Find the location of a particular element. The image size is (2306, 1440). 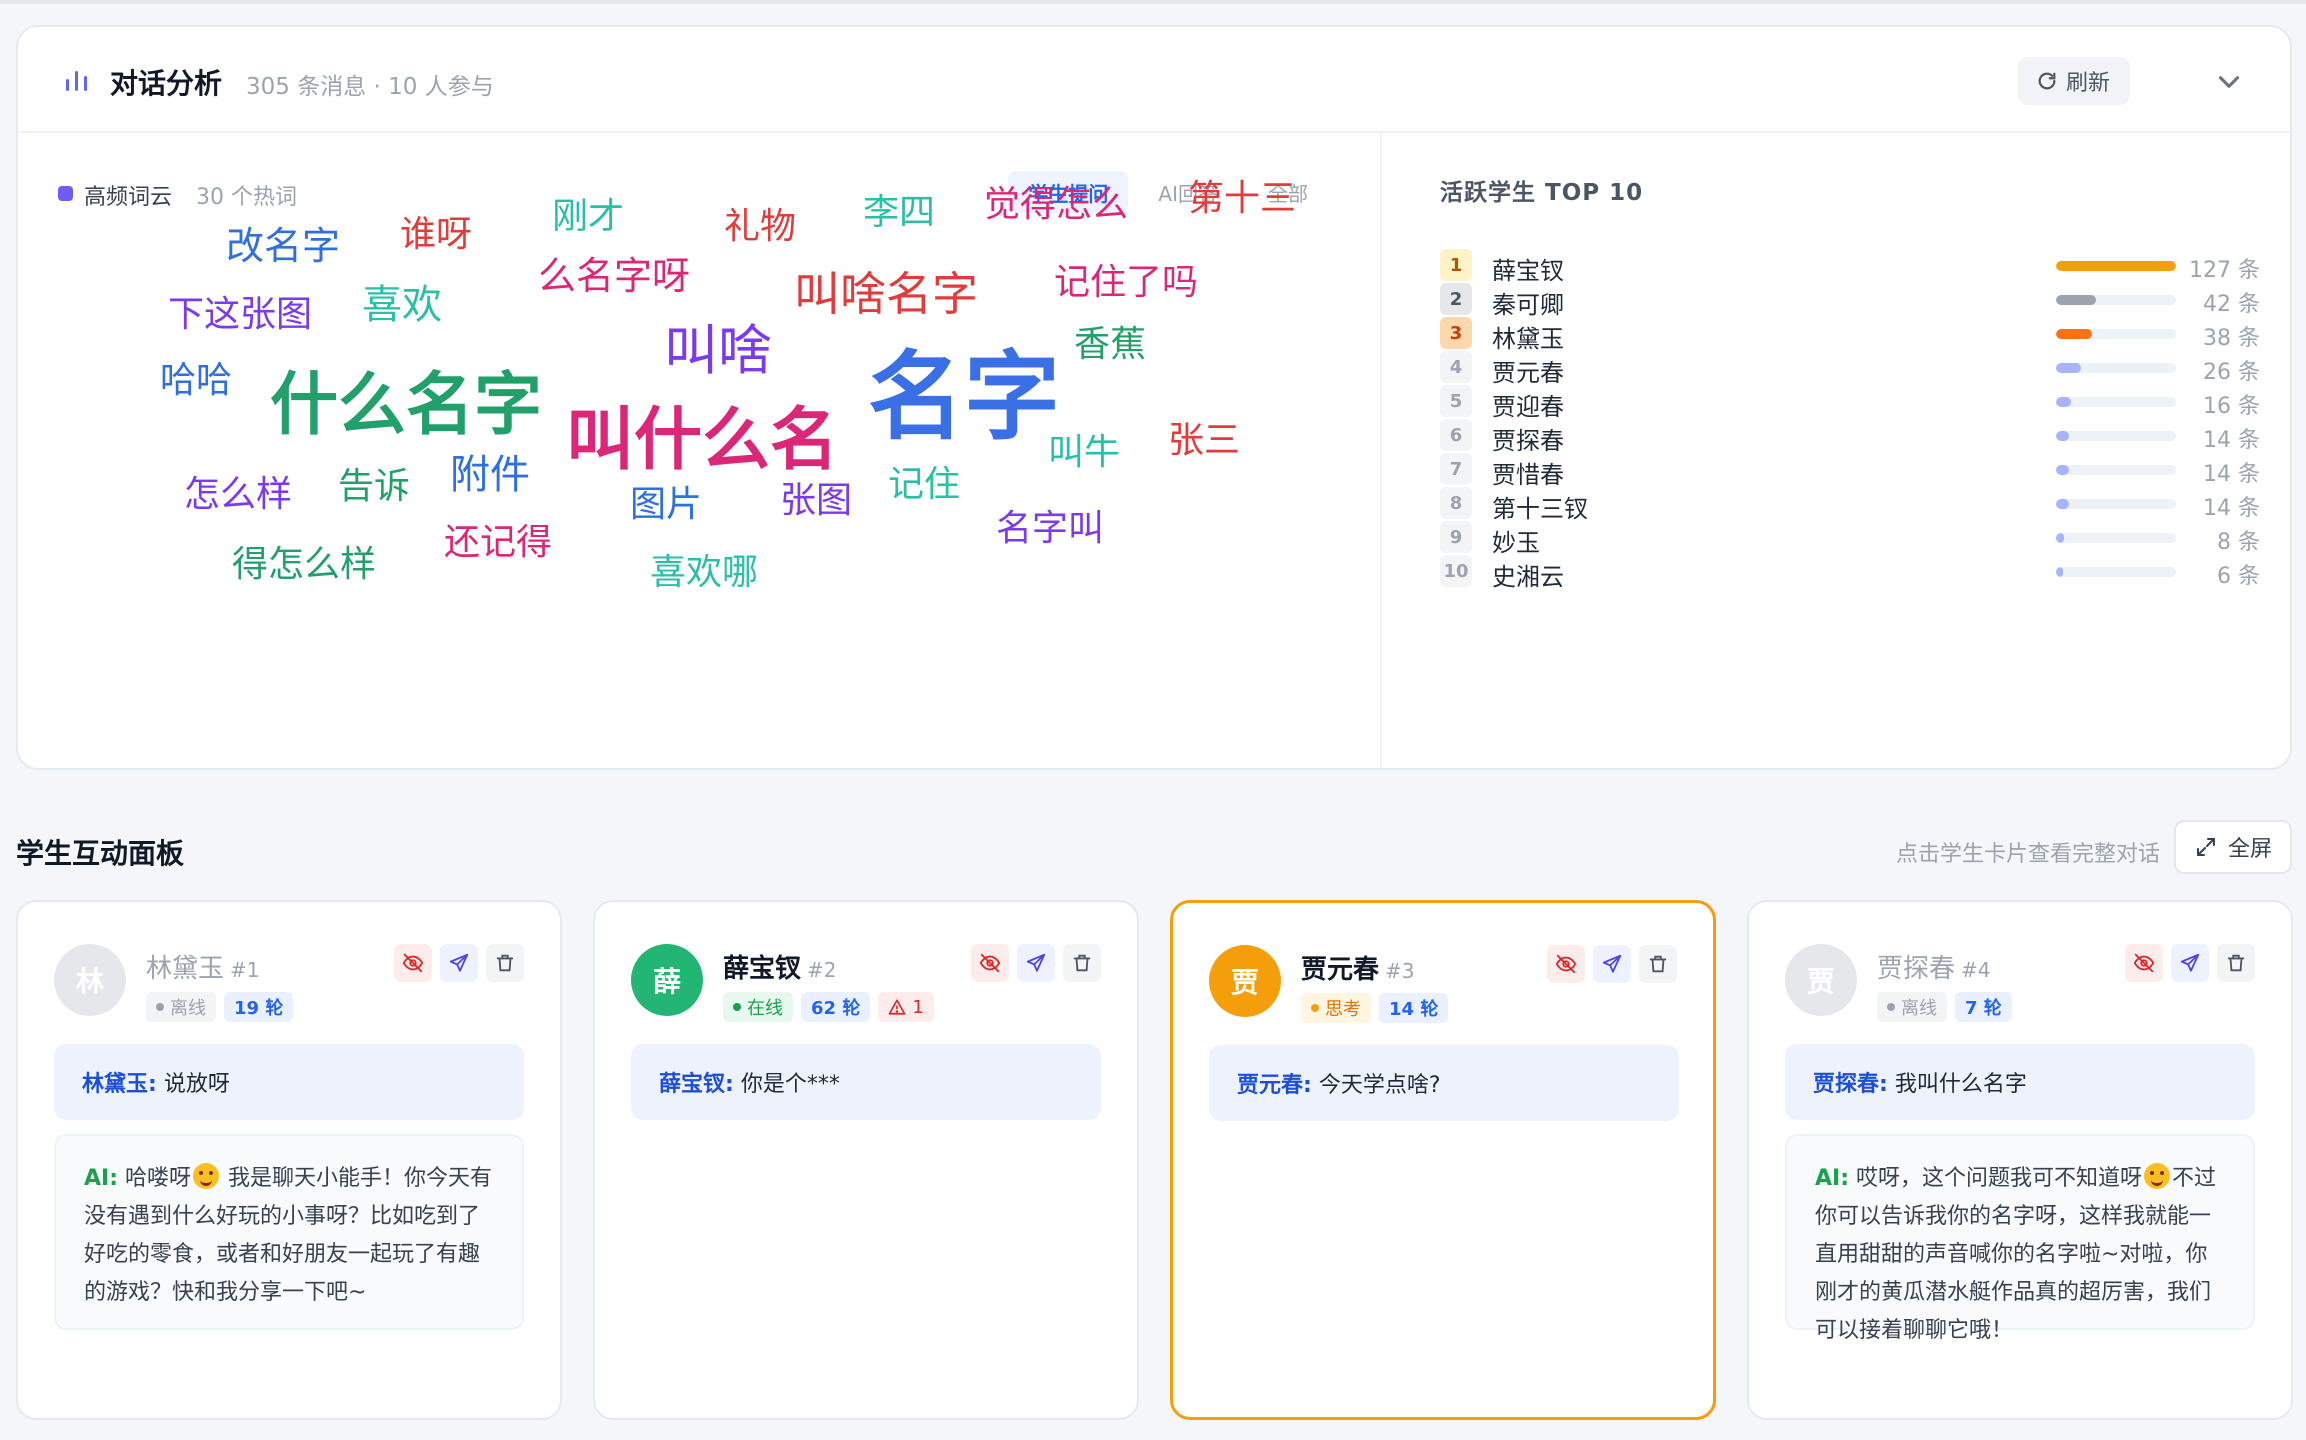

rank-badge: 6 is located at coordinates (1456, 435).